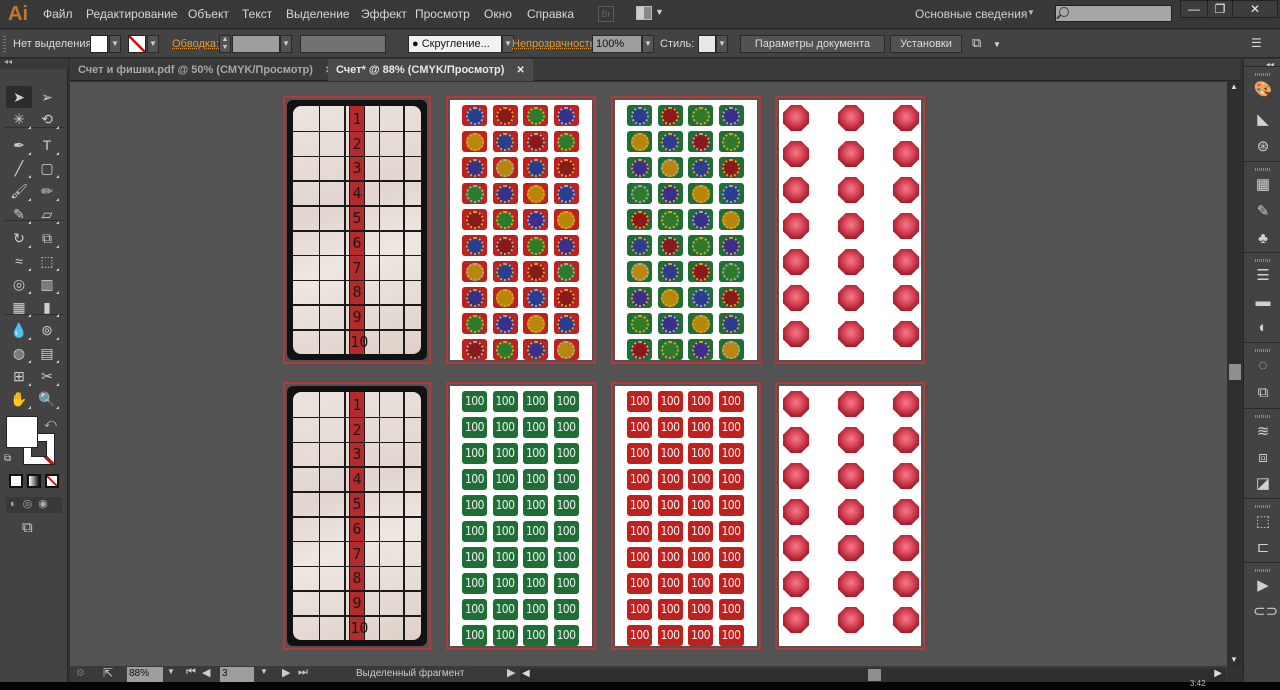 The image size is (1280, 690). Describe the element at coordinates (16, 481) in the screenshot. I see `color-mode-button` at that location.